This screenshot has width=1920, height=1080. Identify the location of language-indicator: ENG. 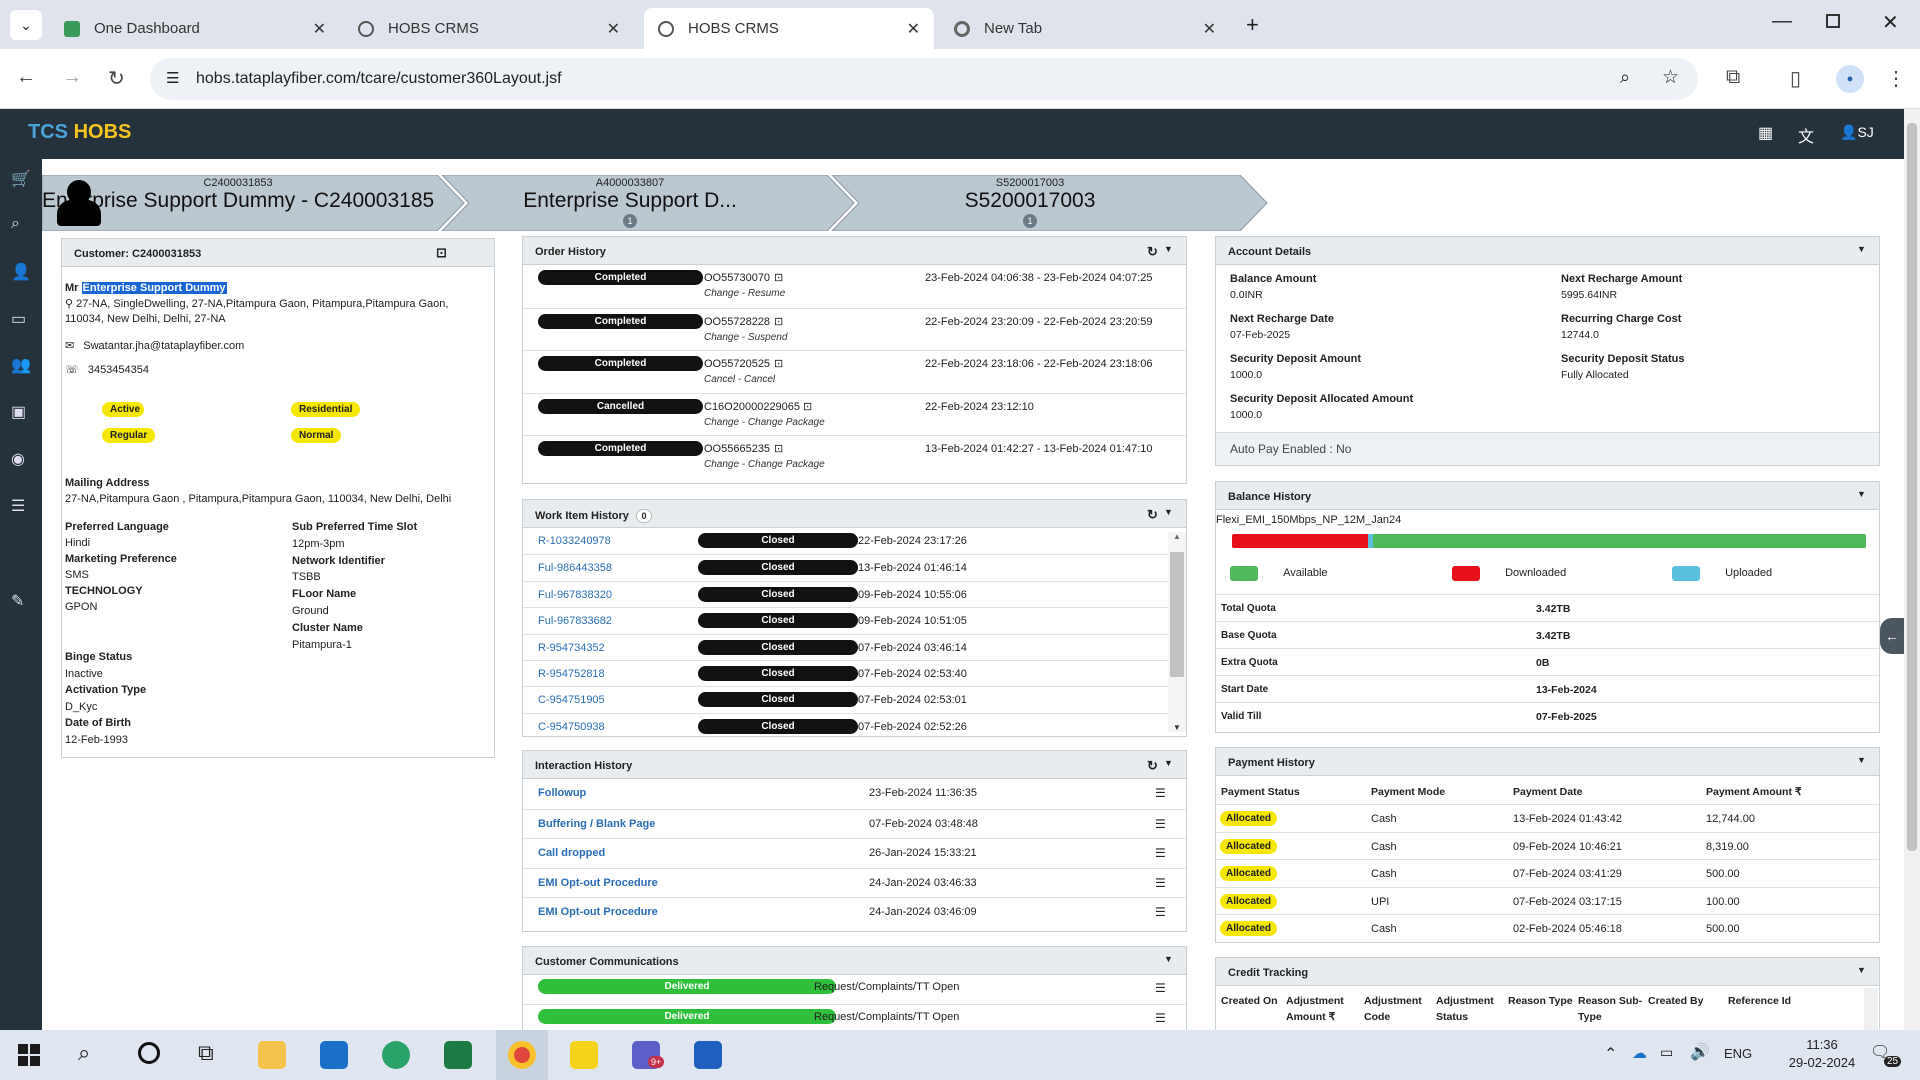
(1738, 1053).